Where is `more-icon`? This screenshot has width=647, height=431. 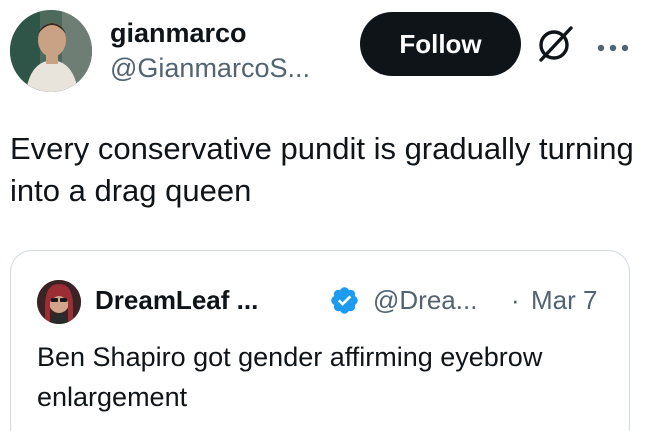 more-icon is located at coordinates (614, 46).